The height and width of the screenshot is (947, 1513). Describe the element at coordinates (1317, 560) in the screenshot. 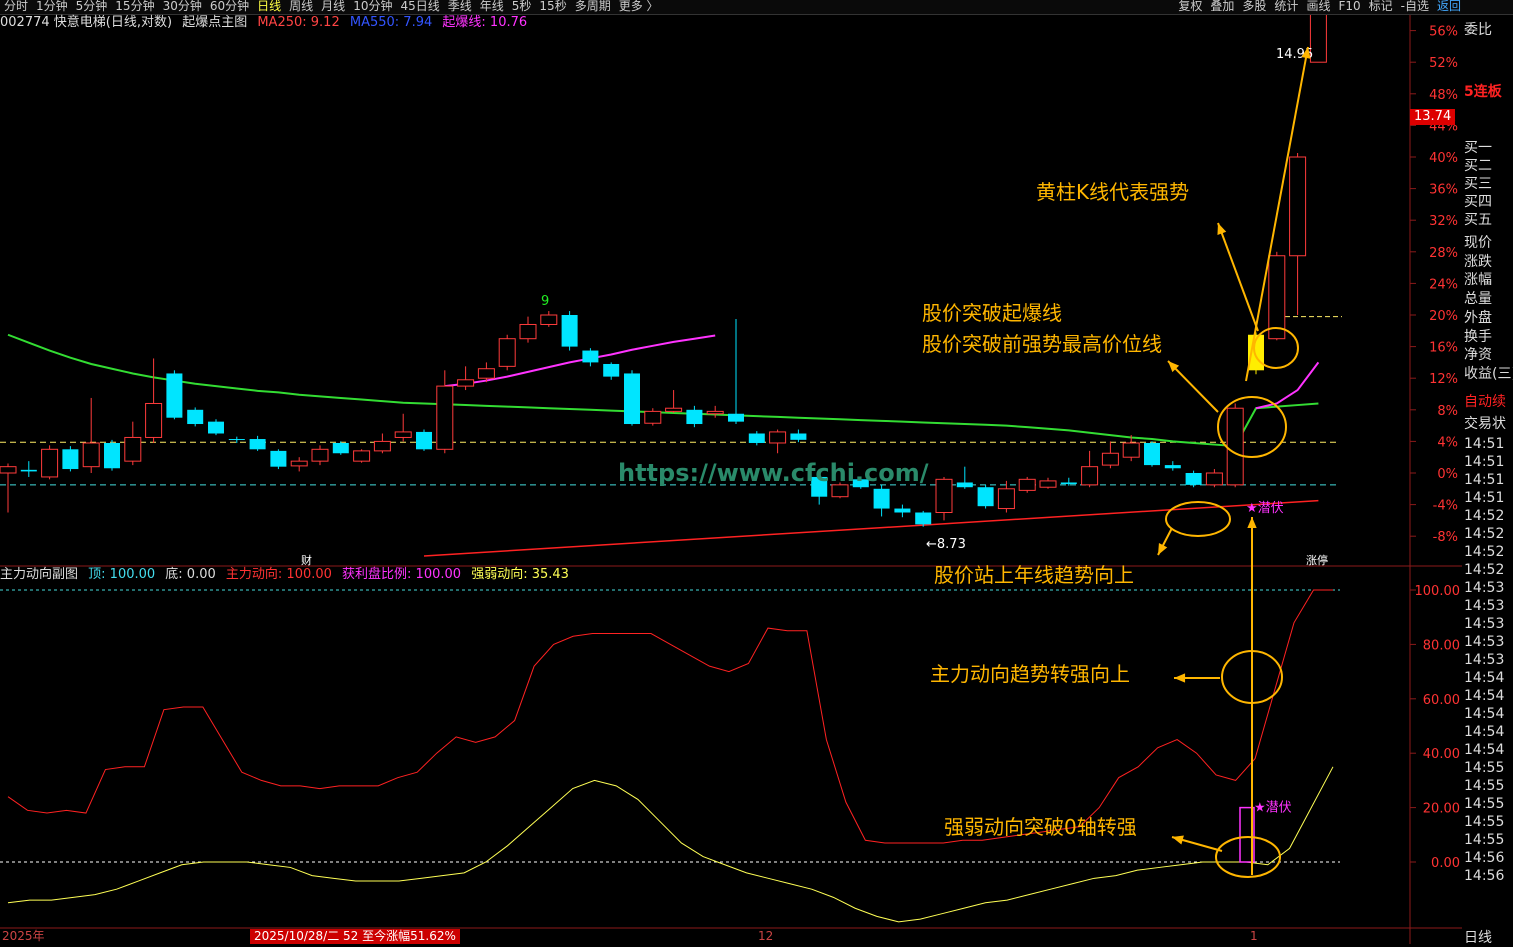

I see `limit-up-marker: 涨停` at that location.